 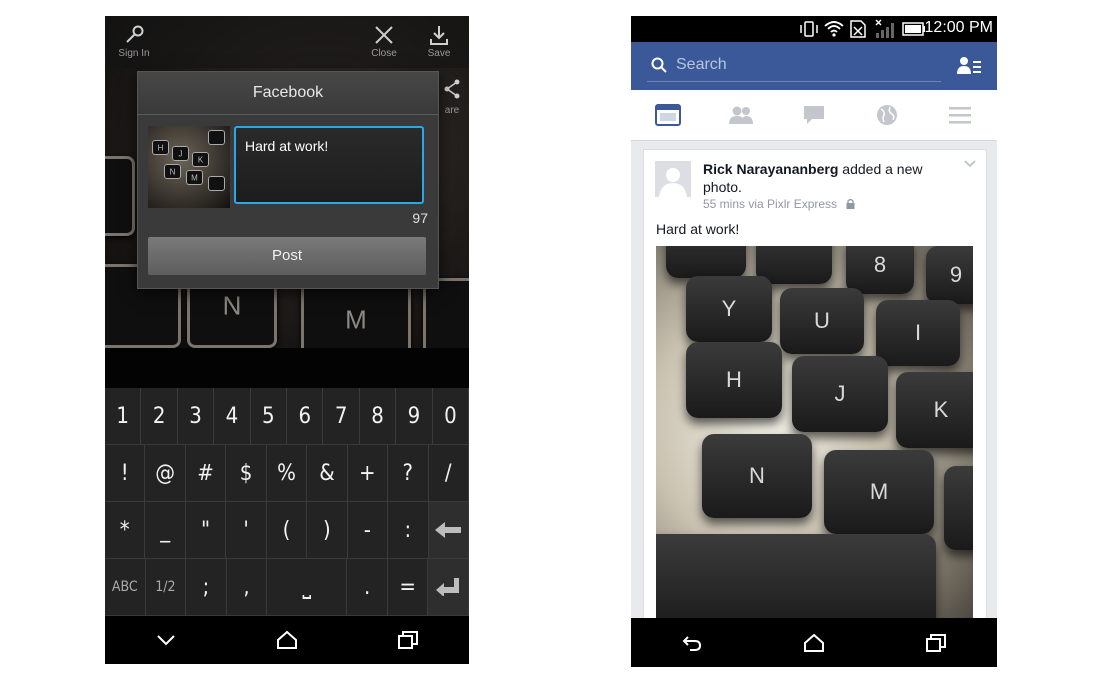 What do you see at coordinates (367, 587) in the screenshot?
I see `key-period: .` at bounding box center [367, 587].